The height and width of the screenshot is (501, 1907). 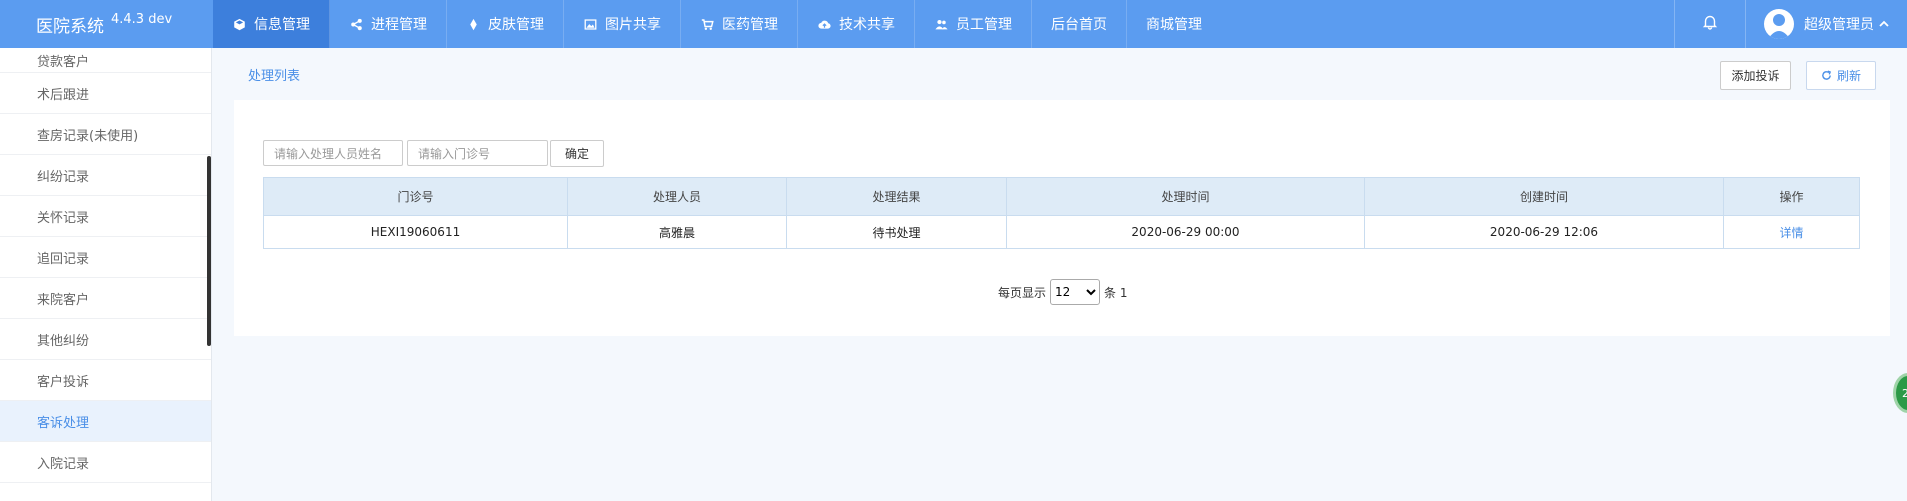 I want to click on floating-assistant-button: 2, so click(x=1900, y=393).